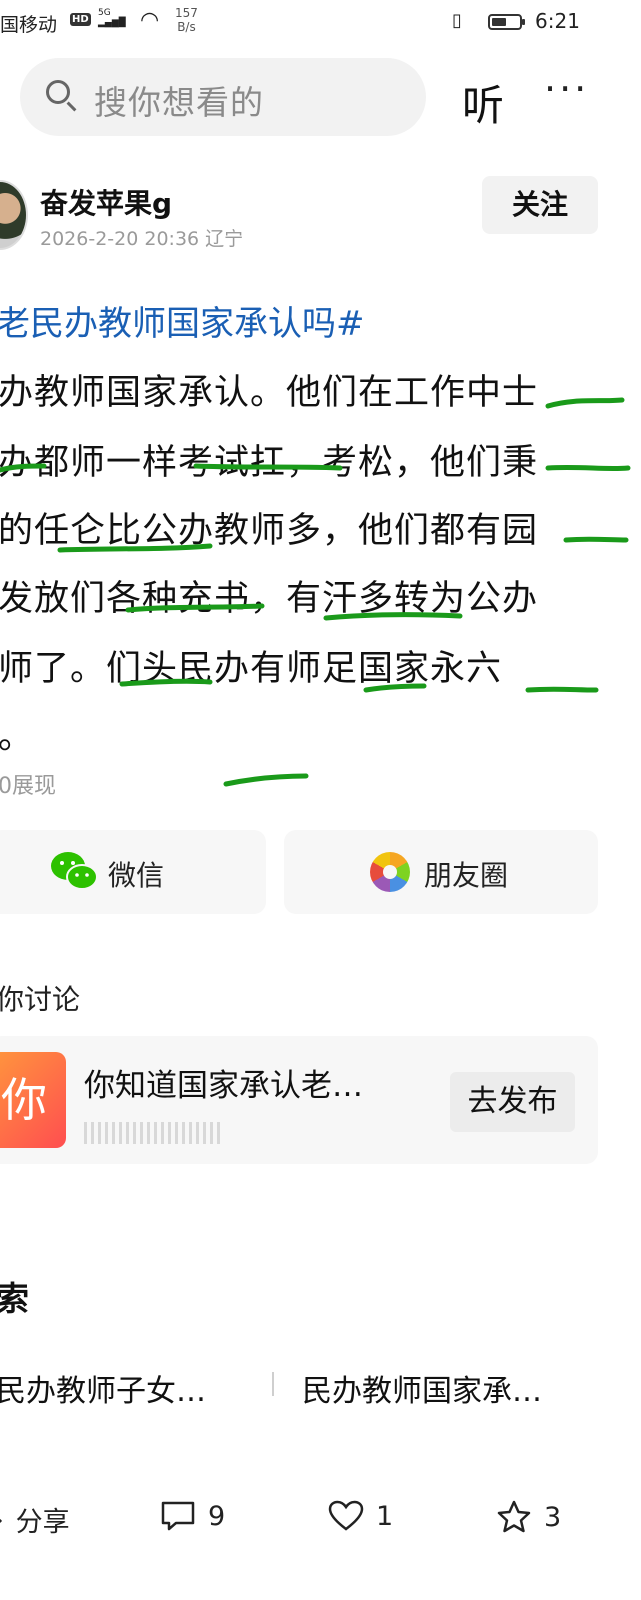  Describe the element at coordinates (40, 999) in the screenshot. I see `discussion-heading: 你讨论` at that location.